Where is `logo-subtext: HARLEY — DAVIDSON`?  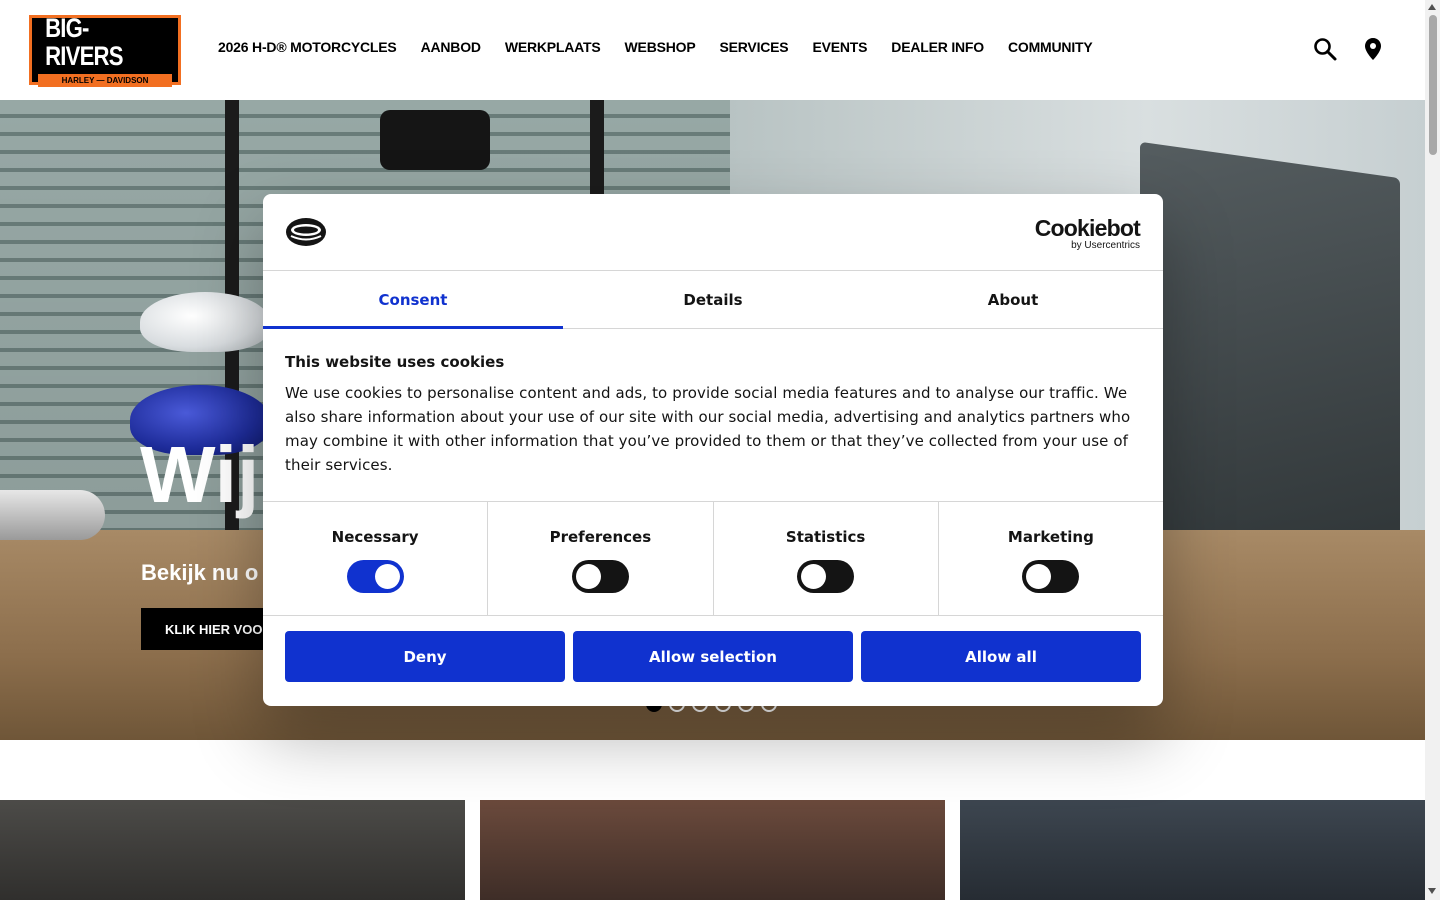 logo-subtext: HARLEY — DAVIDSON is located at coordinates (105, 80).